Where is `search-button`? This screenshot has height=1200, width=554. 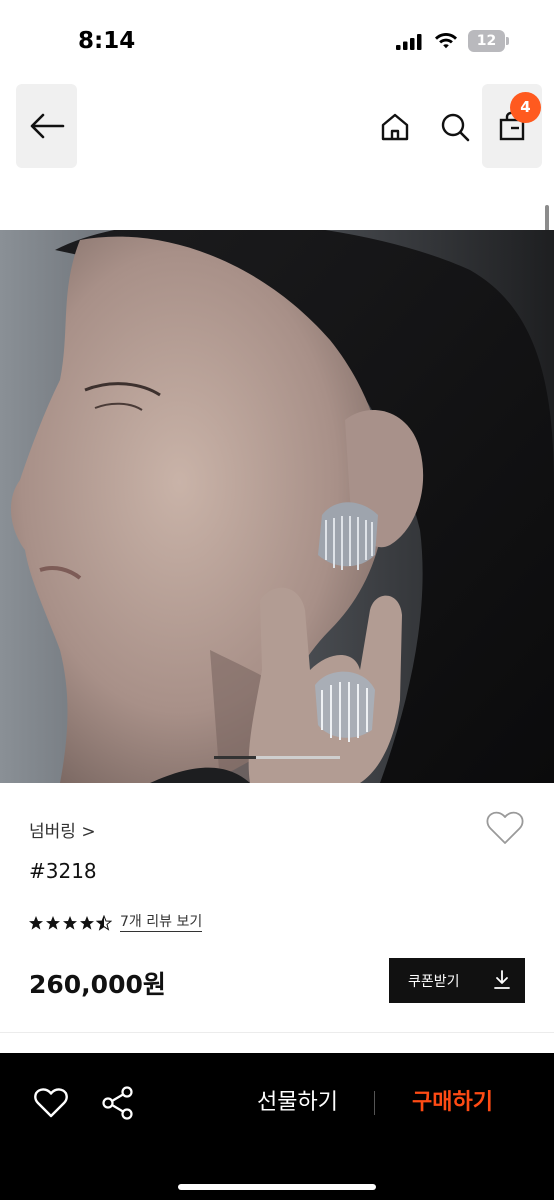
search-button is located at coordinates (455, 127).